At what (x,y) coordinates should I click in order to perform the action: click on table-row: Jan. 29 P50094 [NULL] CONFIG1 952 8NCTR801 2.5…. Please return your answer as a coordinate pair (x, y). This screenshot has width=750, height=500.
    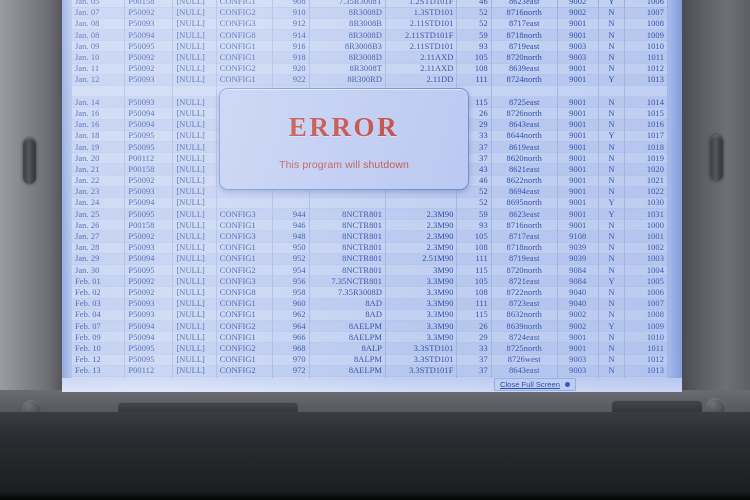
    Looking at the image, I should click on (370, 259).